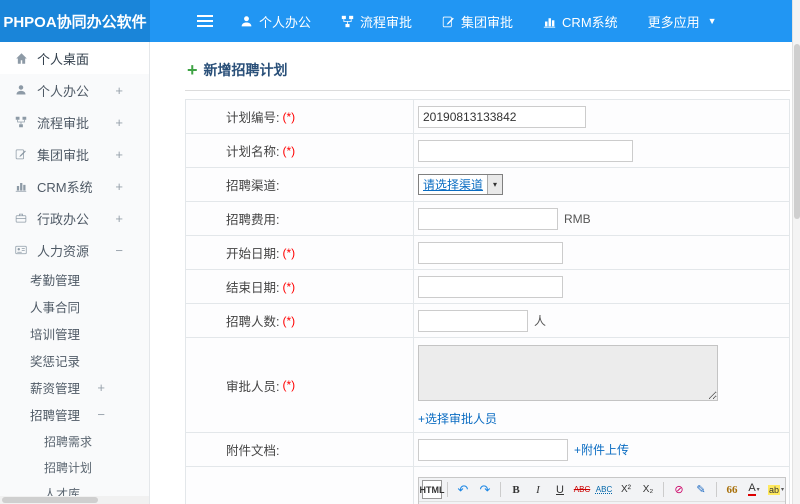 This screenshot has width=800, height=504. I want to click on sidebar-item-label: 集团审批, so click(63, 155).